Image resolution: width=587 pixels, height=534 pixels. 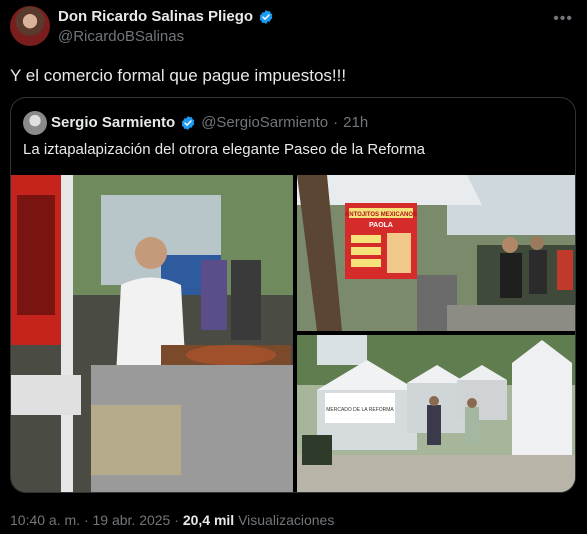 I want to click on quoted-avatar, so click(x=35, y=123).